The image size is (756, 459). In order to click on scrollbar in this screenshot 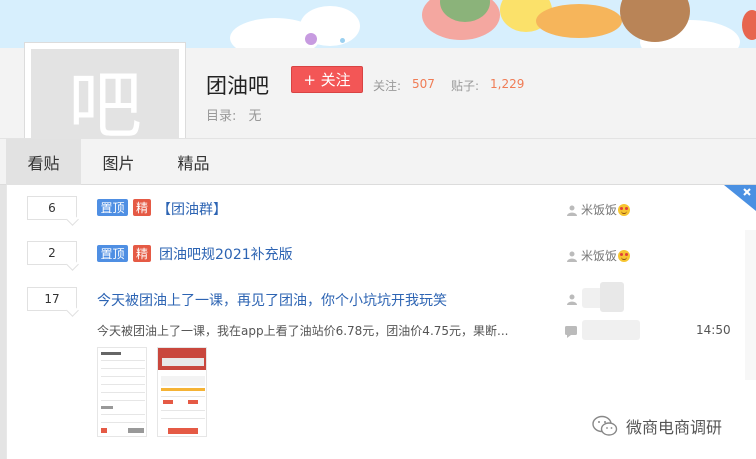, I will do `click(750, 305)`.